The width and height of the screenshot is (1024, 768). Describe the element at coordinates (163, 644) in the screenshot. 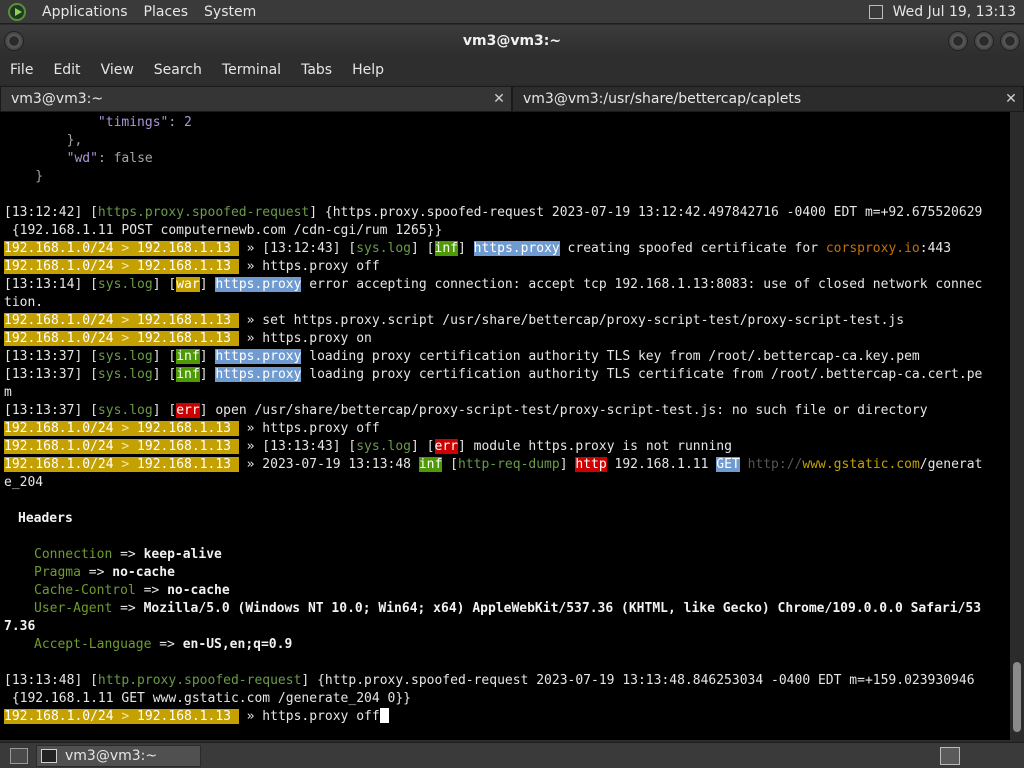

I see `header-row: Accept-Language => en-US,en;q=0.9` at that location.